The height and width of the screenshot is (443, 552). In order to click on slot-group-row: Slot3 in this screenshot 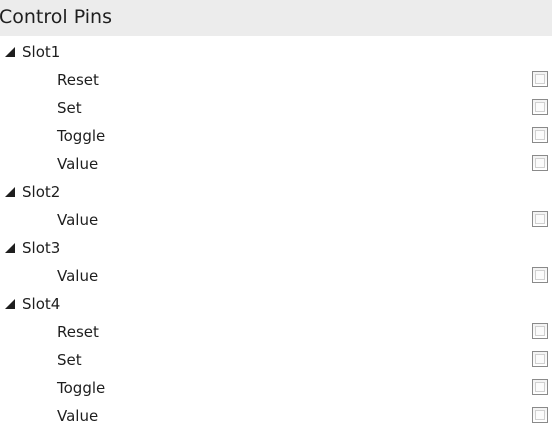, I will do `click(276, 248)`.